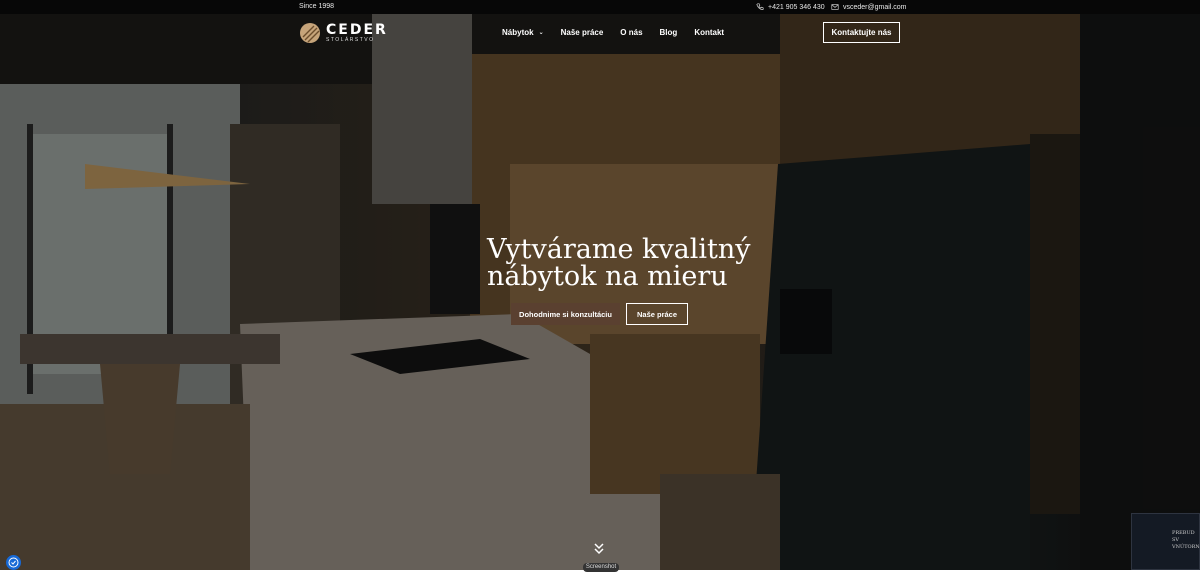 This screenshot has width=1200, height=575. Describe the element at coordinates (613, 32) in the screenshot. I see `main-nav: Nábytok ⌄ Naše práce O nás Blog Kontakt` at that location.